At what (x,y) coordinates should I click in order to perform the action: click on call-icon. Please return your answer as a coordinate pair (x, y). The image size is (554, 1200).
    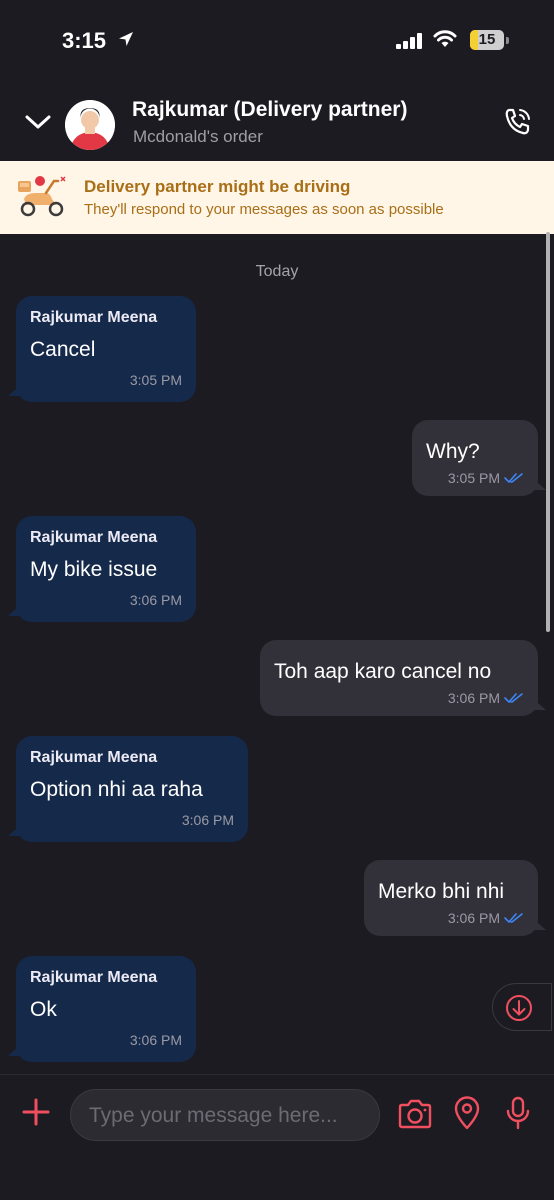
    Looking at the image, I should click on (518, 122).